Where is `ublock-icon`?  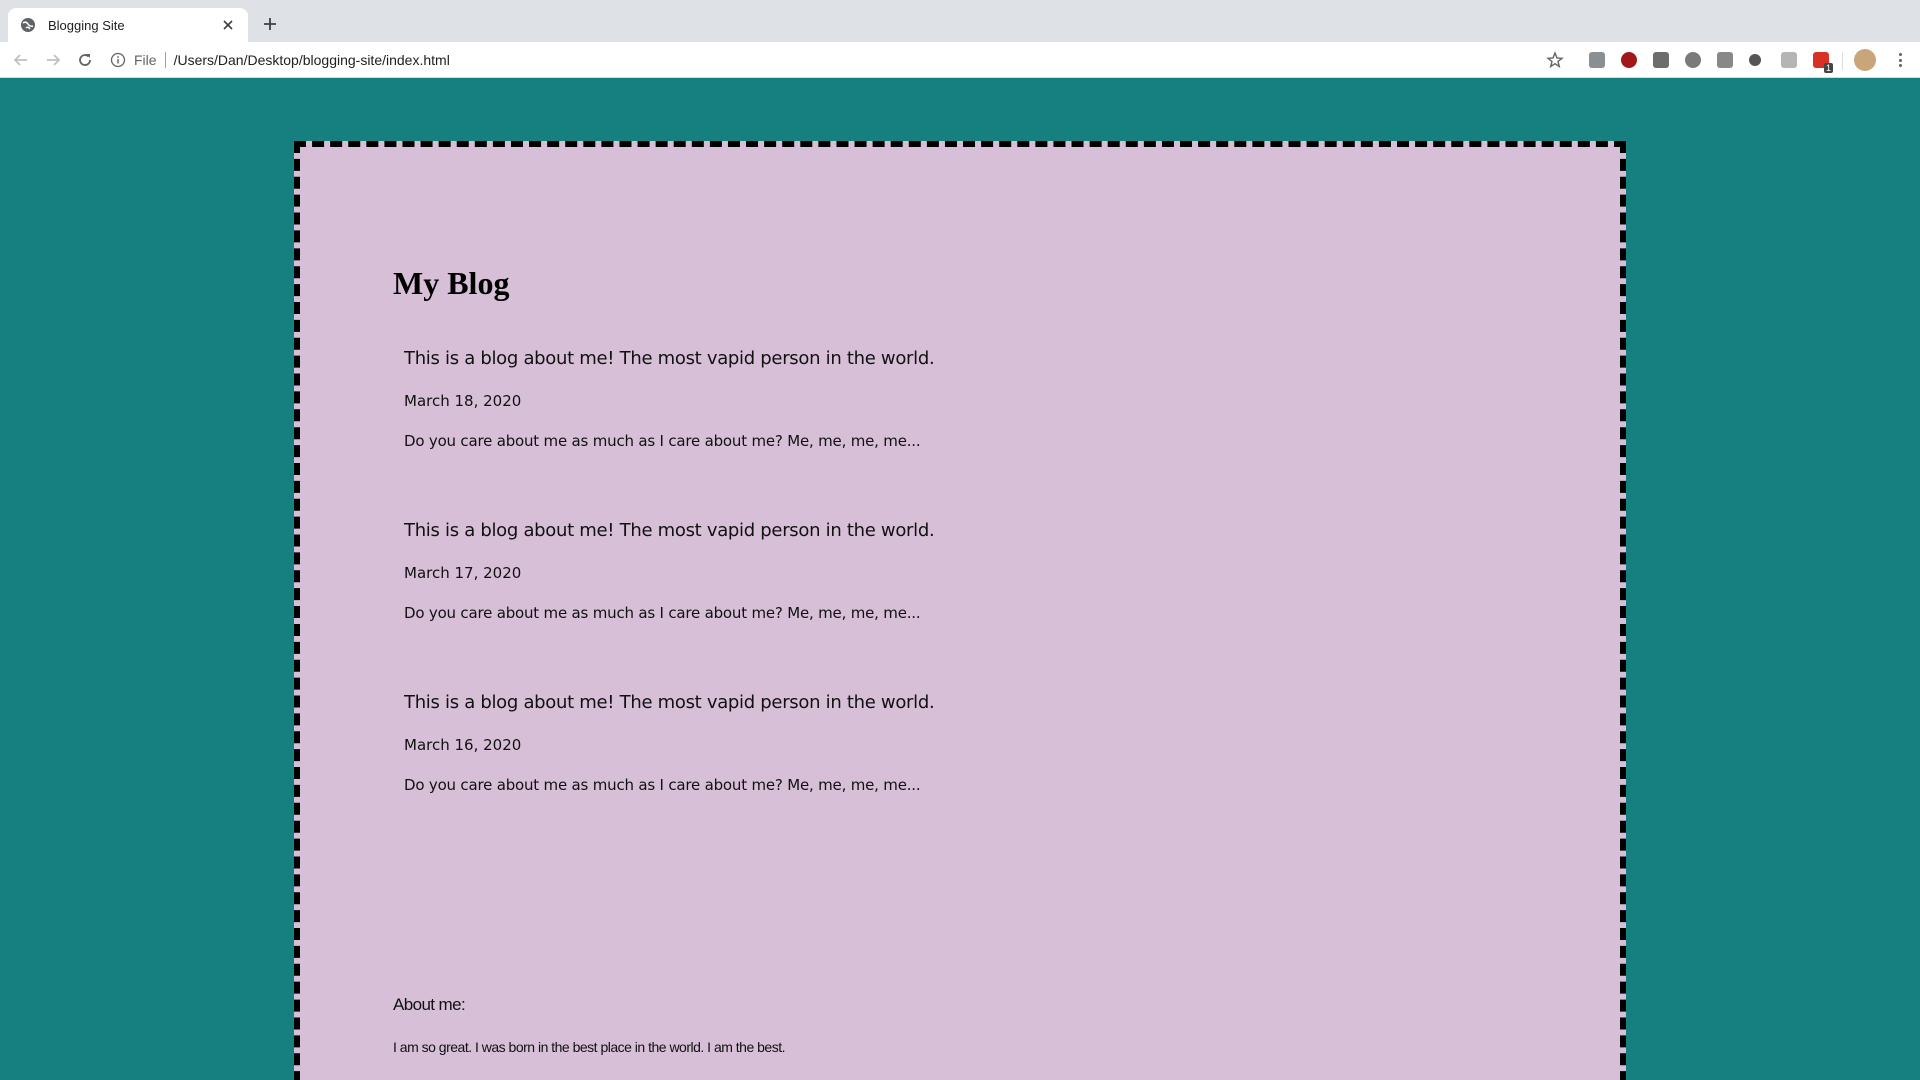
ublock-icon is located at coordinates (1629, 60).